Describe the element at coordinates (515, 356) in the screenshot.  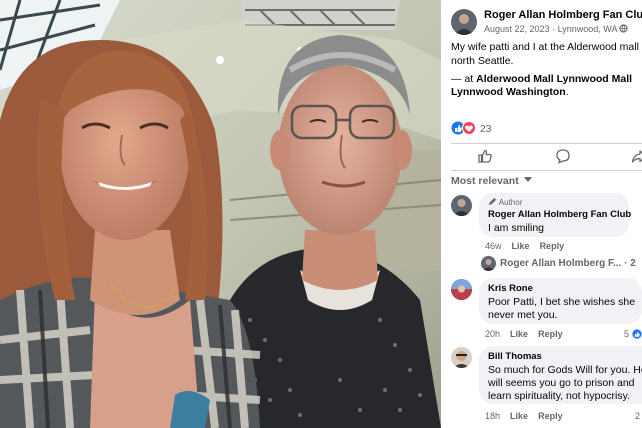
I see `comment-author: Bill Thomas` at that location.